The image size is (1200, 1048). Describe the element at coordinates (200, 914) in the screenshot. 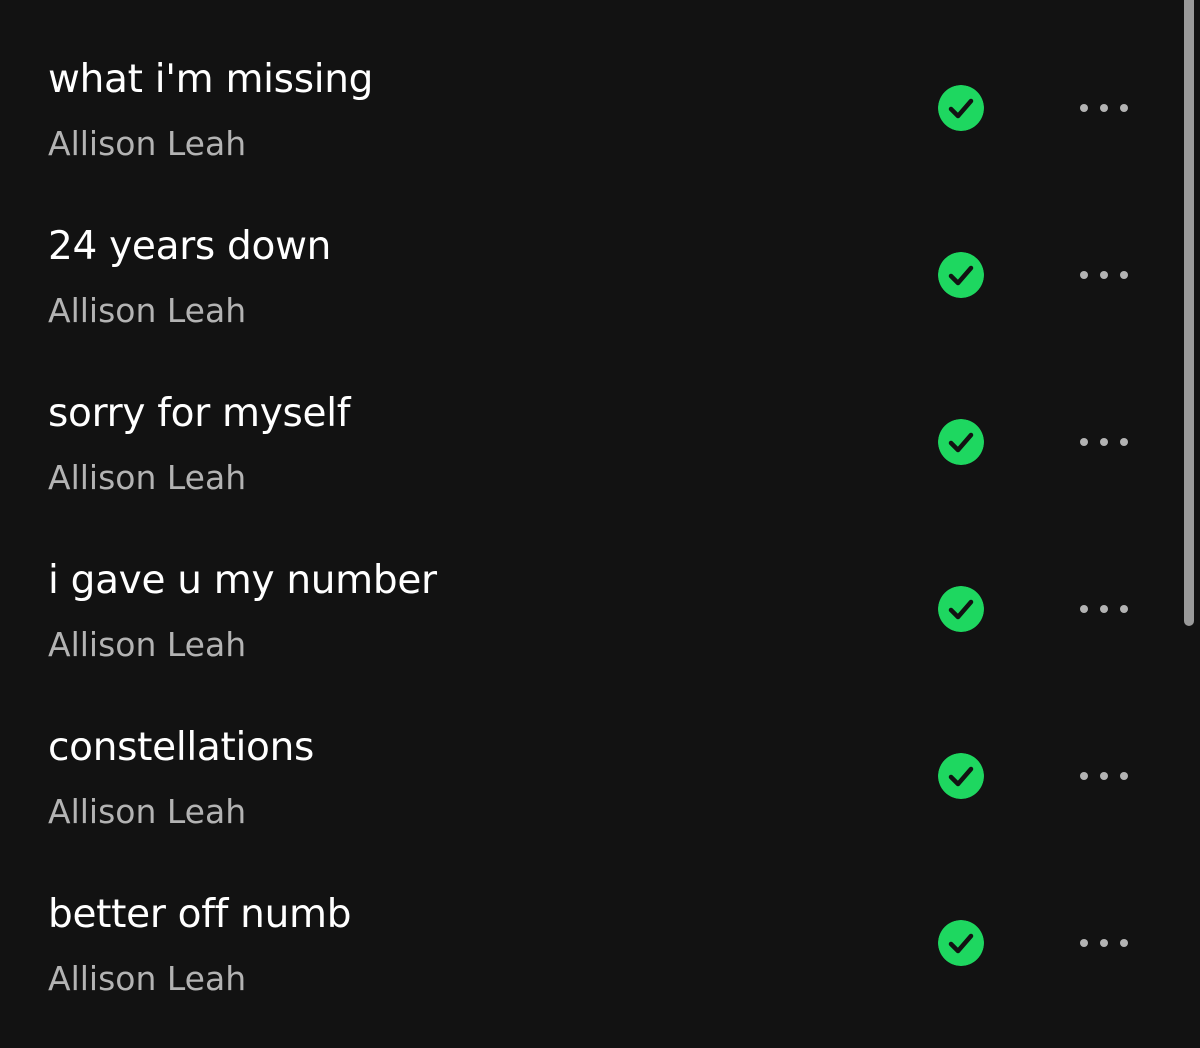

I see `track-title: better off numb` at that location.